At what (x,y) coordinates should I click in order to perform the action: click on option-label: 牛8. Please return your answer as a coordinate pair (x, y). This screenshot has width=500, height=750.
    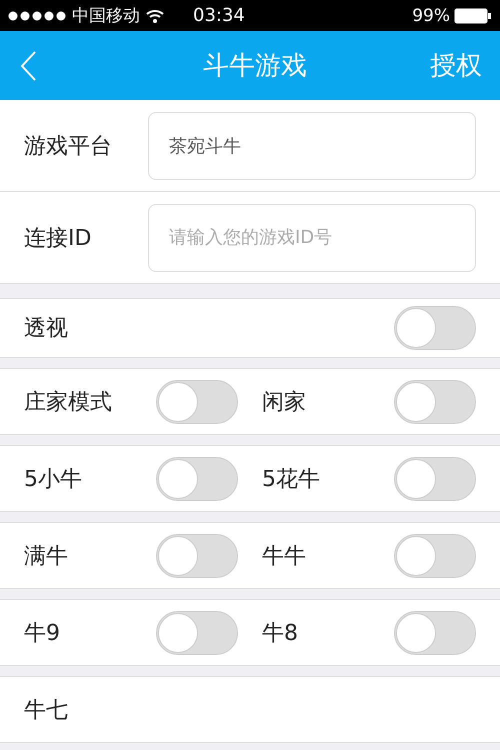
    Looking at the image, I should click on (280, 634).